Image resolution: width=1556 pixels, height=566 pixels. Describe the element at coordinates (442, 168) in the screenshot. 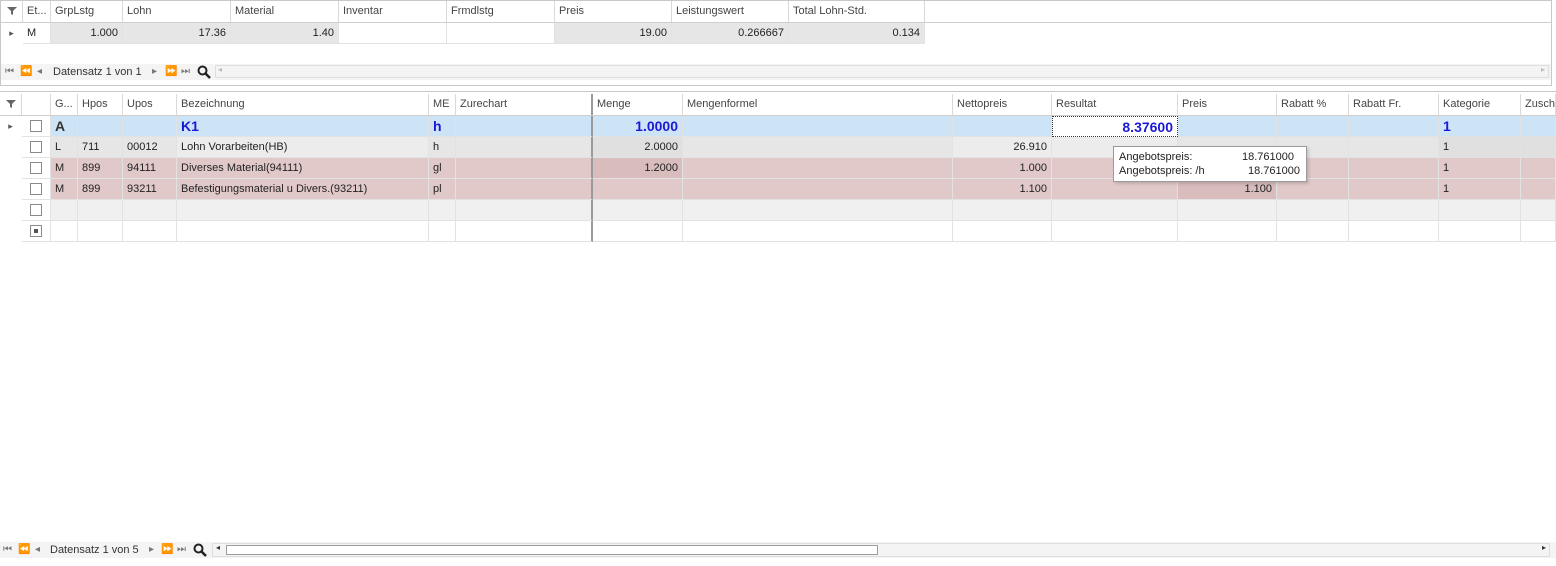

I see `cell-me: gl` at that location.